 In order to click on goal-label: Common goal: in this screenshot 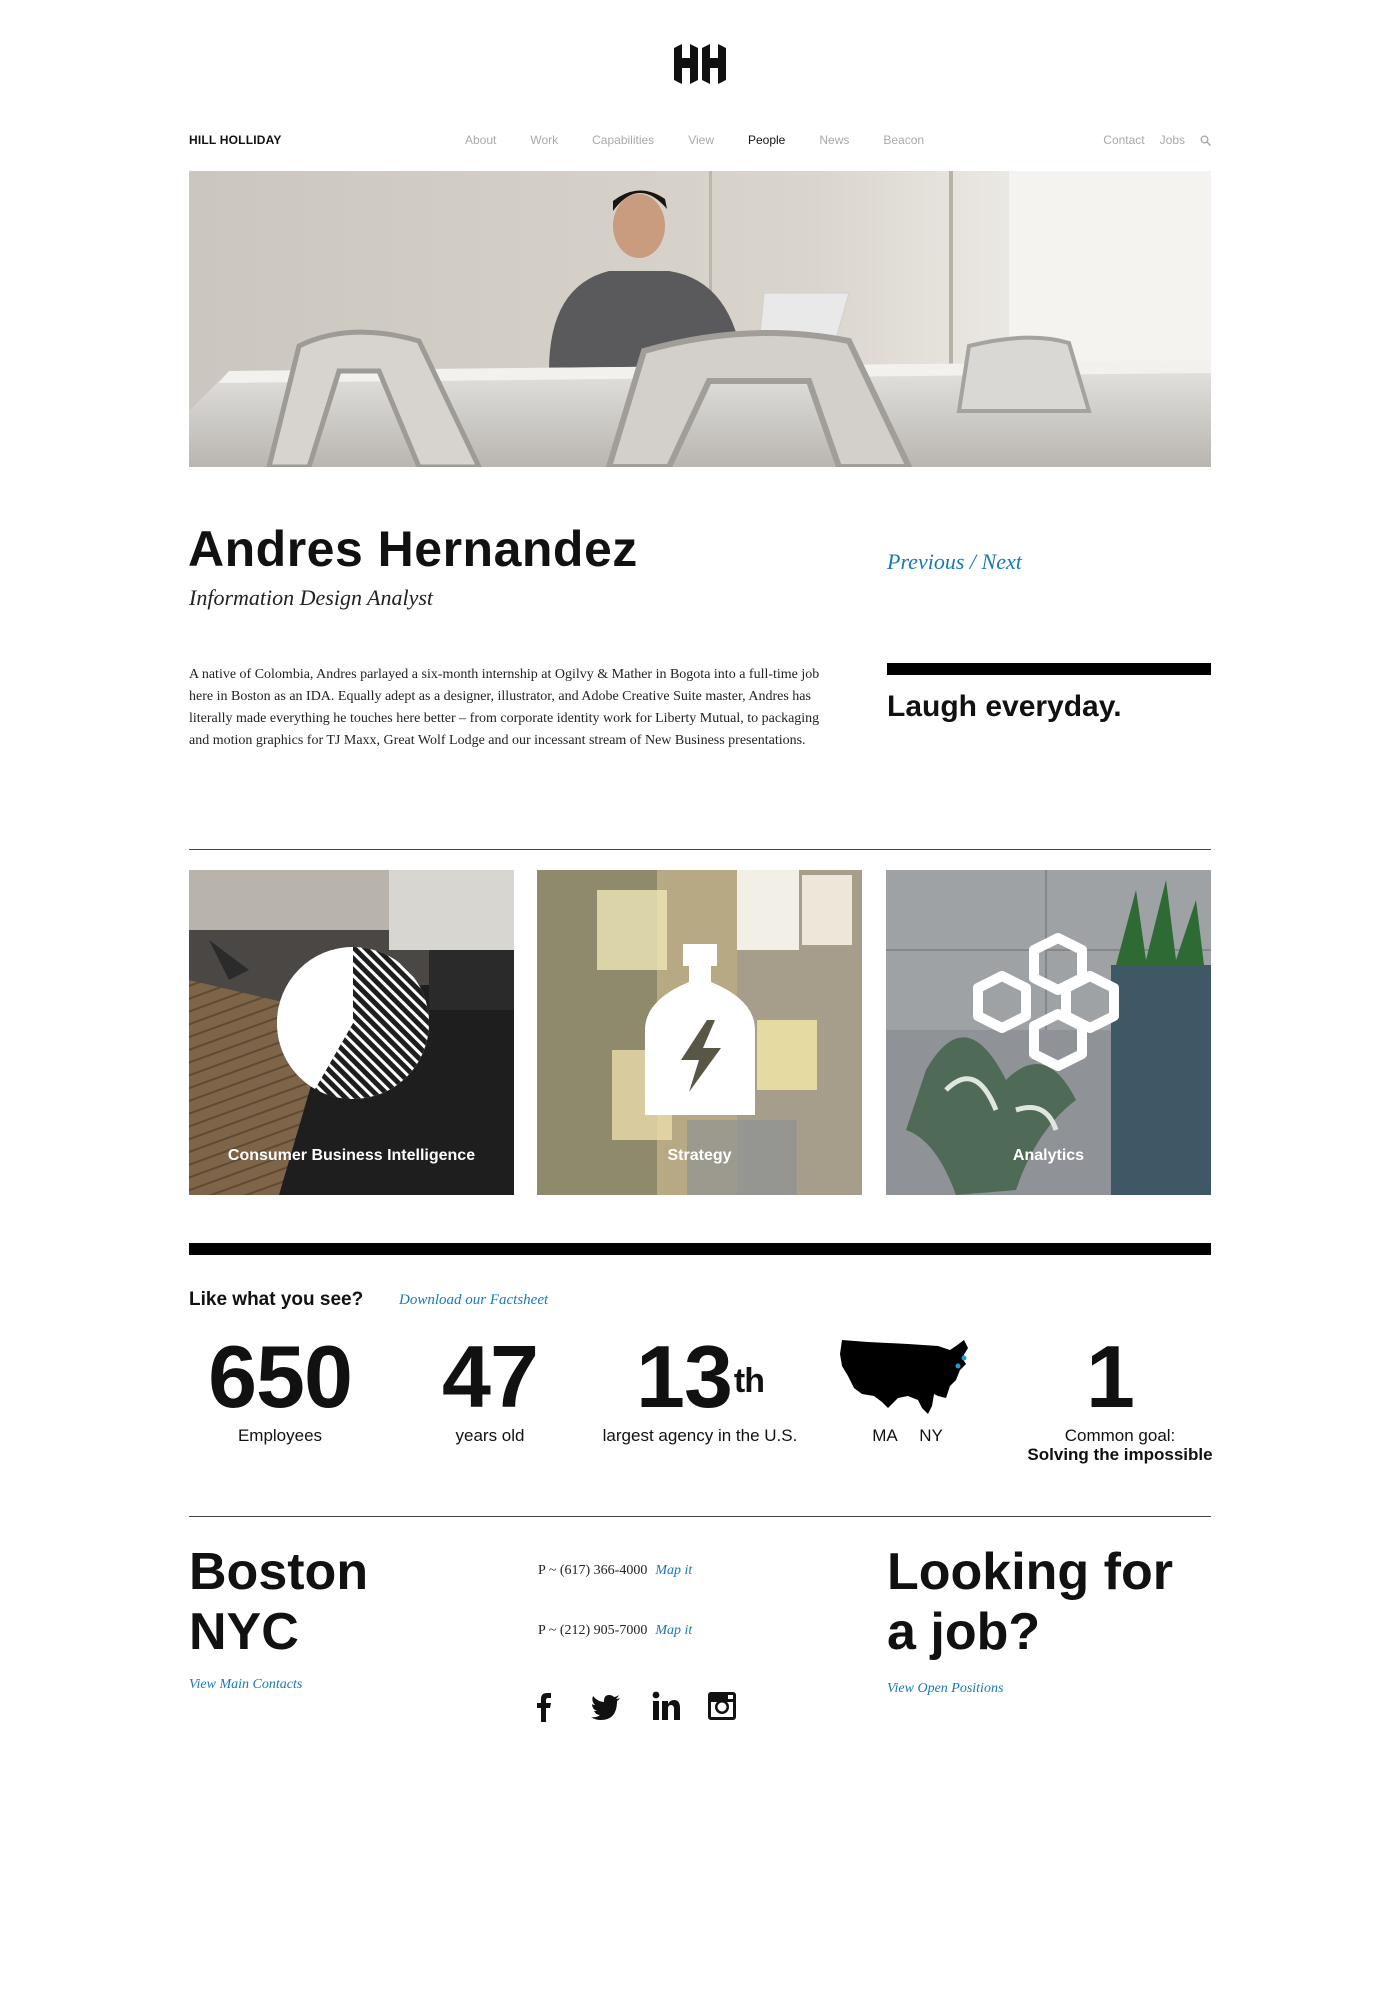, I will do `click(1120, 1435)`.